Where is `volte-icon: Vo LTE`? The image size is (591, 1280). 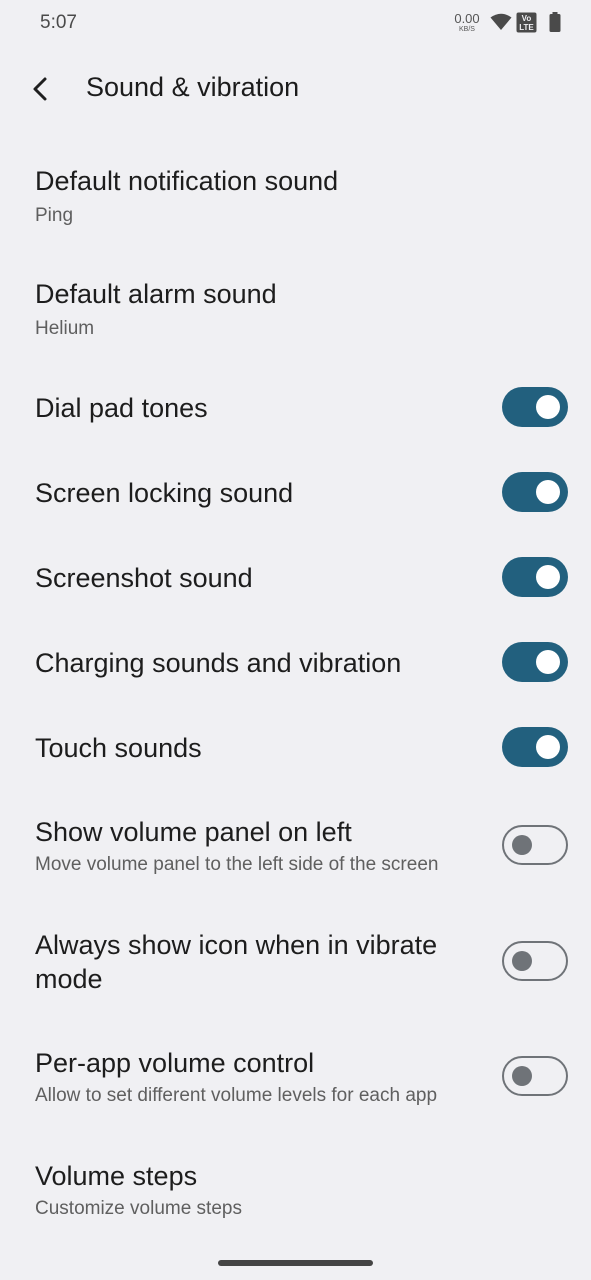
volte-icon: Vo LTE is located at coordinates (526, 22).